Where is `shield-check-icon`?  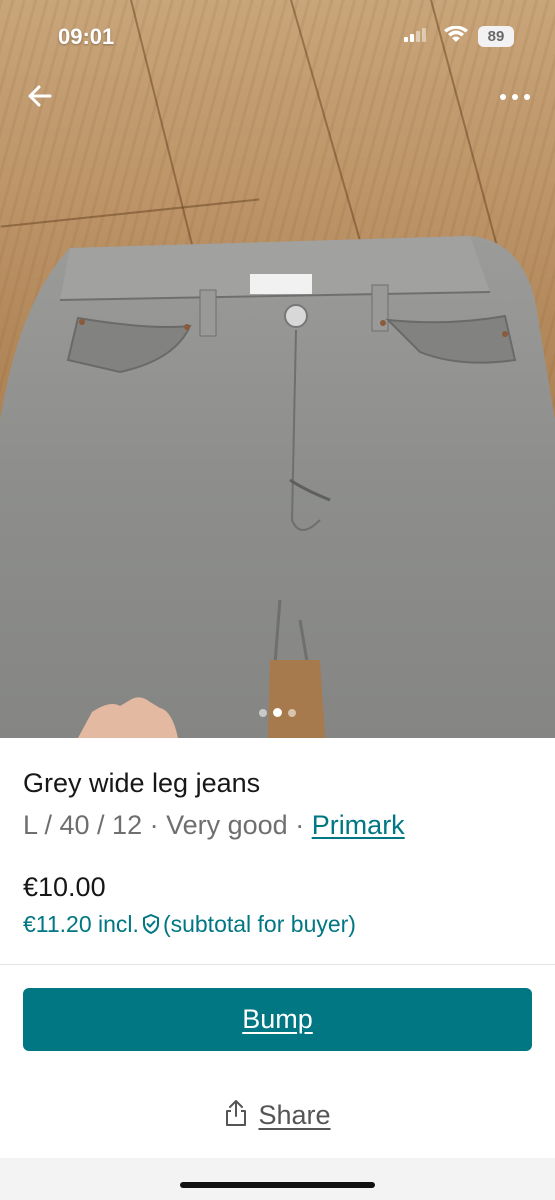
shield-check-icon is located at coordinates (150, 924).